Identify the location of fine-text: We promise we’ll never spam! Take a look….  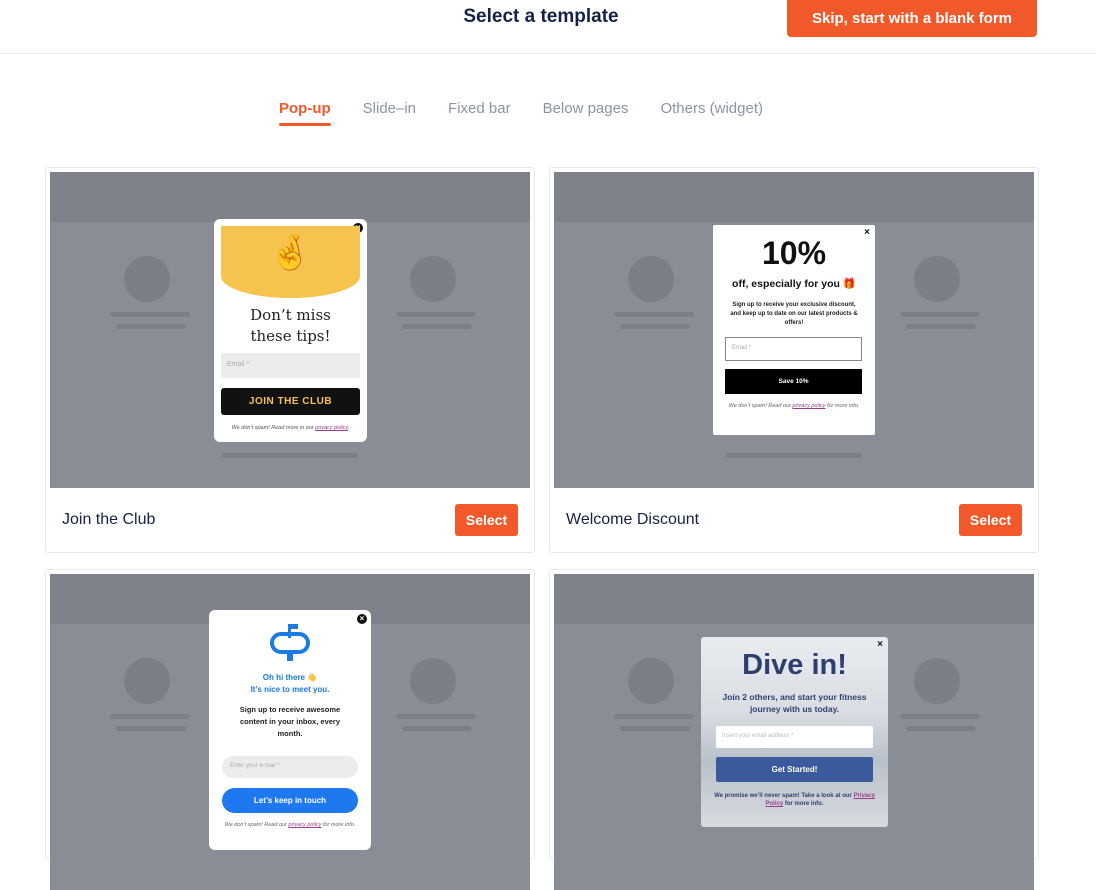
(784, 796).